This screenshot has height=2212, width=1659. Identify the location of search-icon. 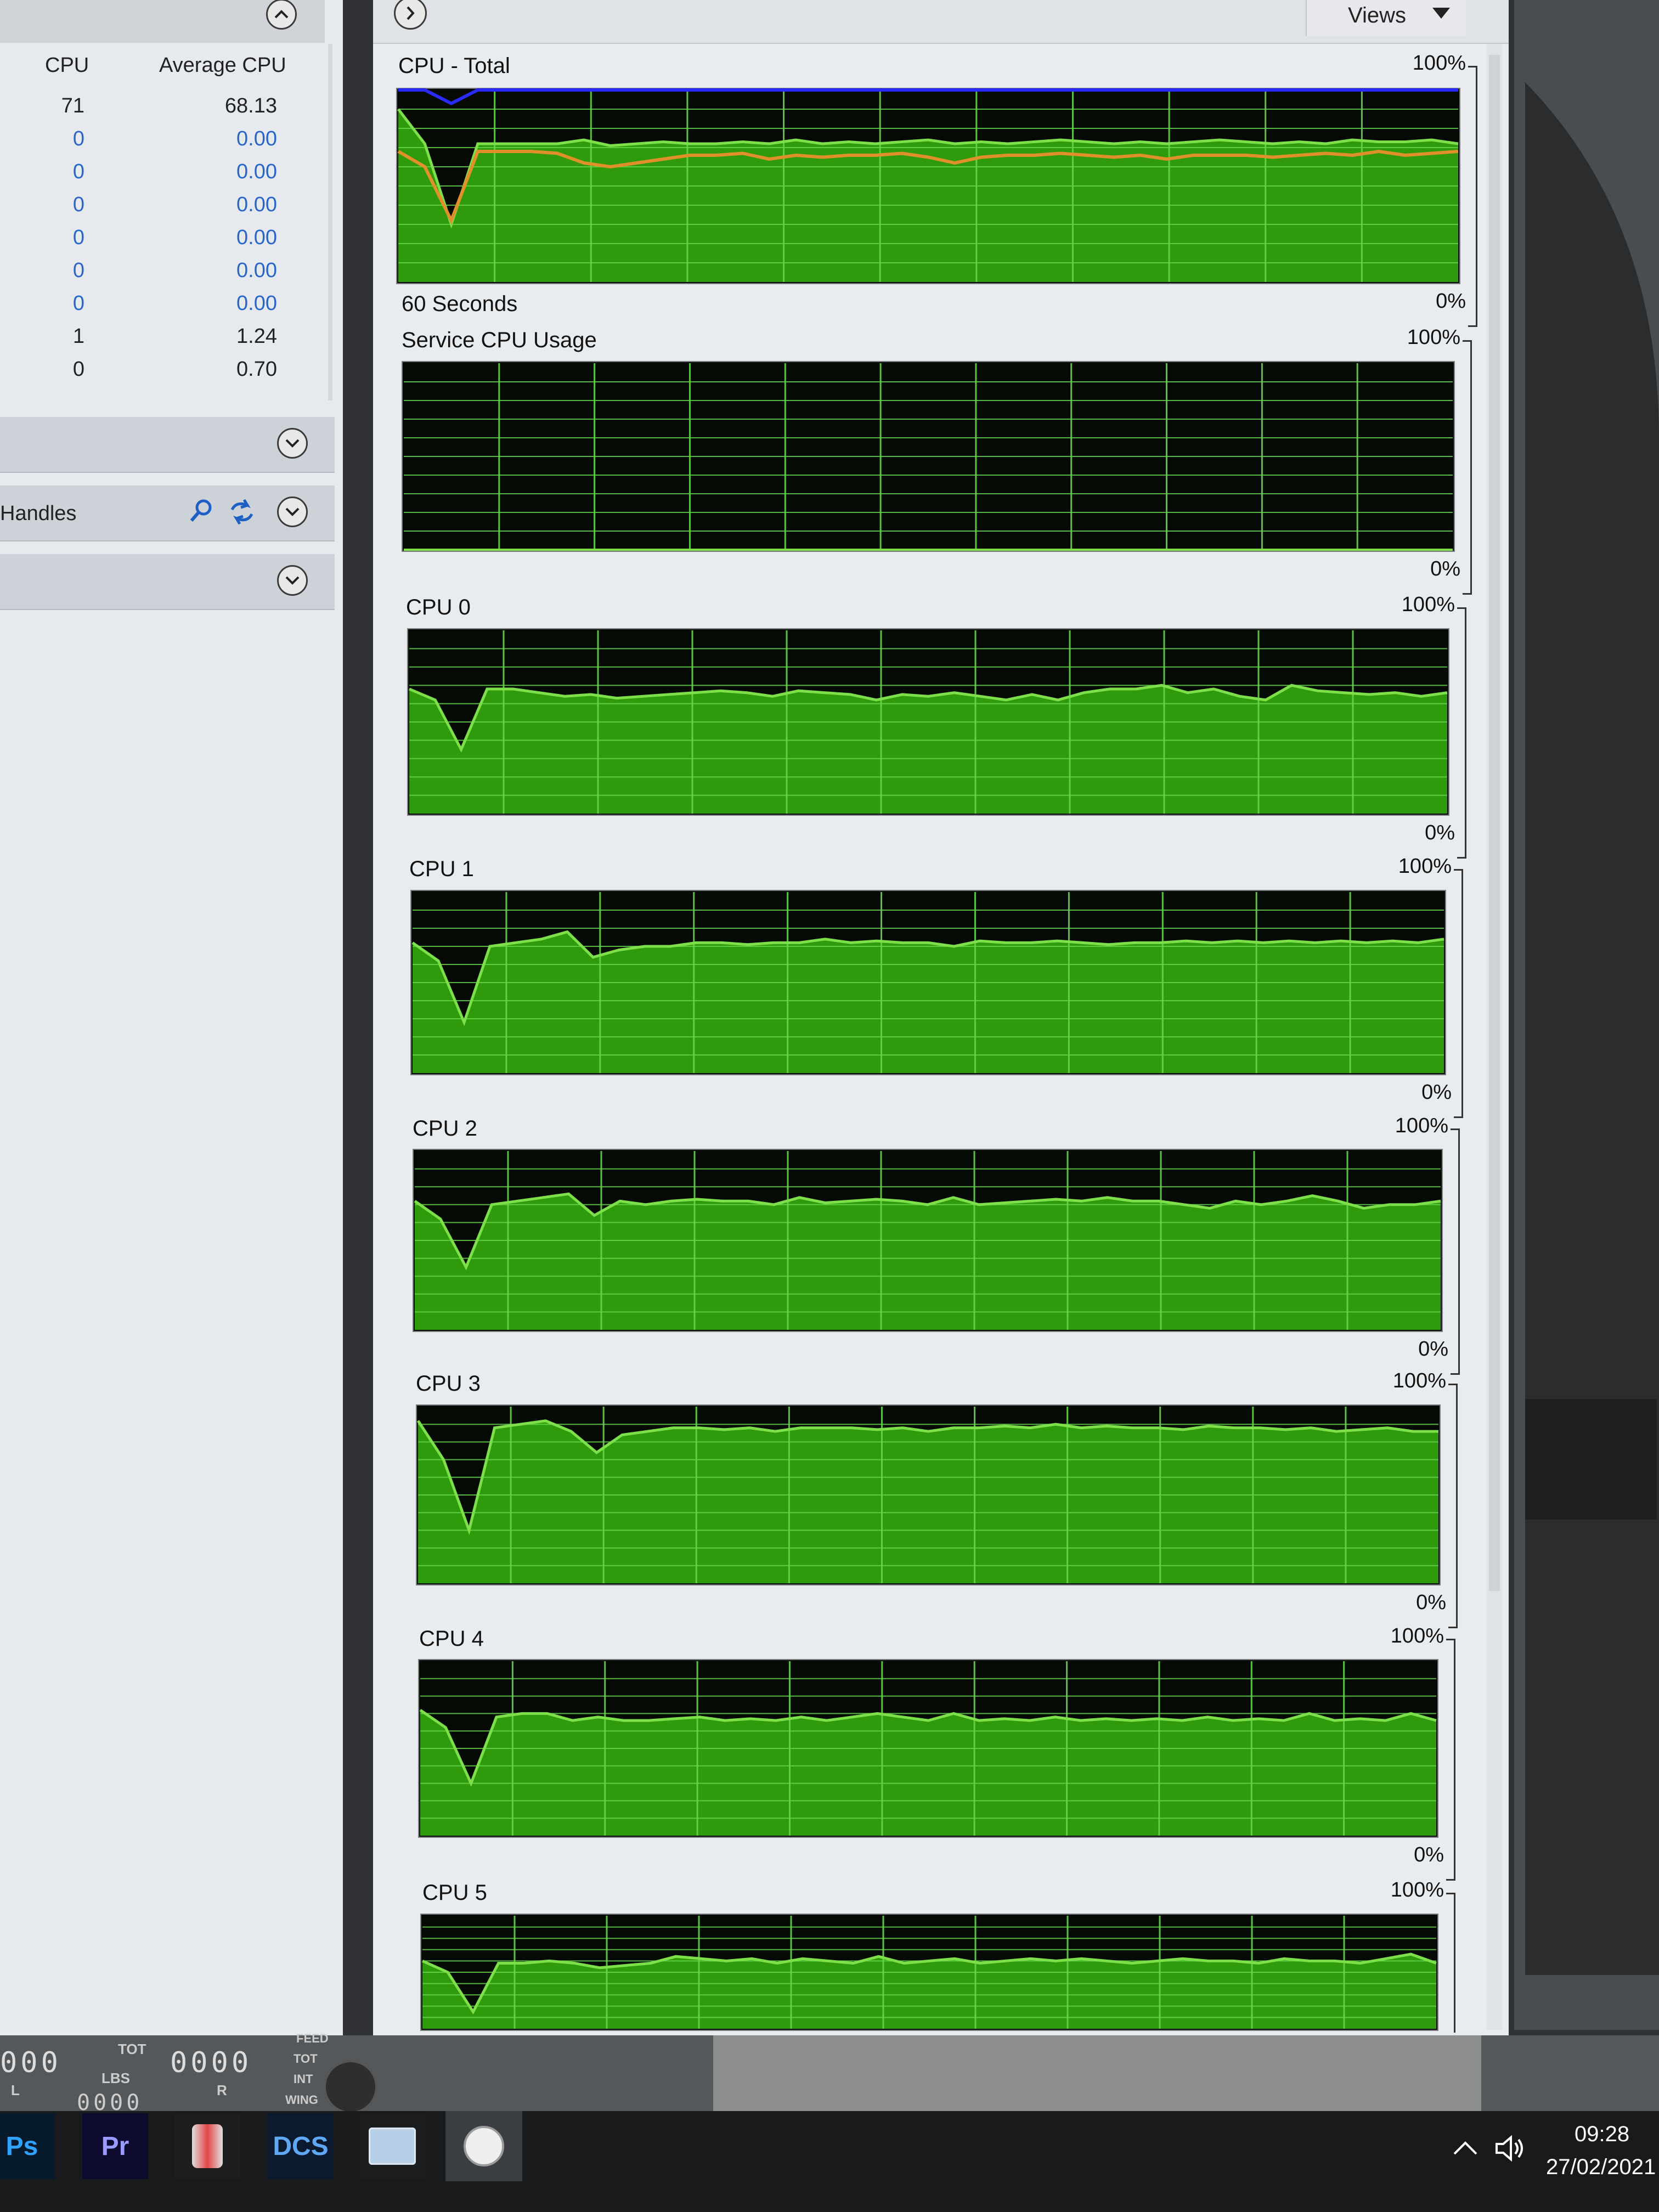
(201, 511).